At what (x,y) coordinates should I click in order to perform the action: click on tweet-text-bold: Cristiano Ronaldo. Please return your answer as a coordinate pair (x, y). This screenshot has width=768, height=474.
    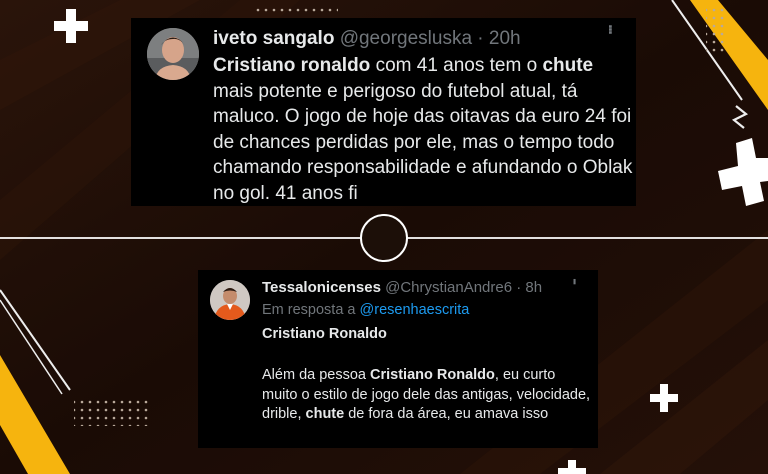
    Looking at the image, I should click on (432, 375).